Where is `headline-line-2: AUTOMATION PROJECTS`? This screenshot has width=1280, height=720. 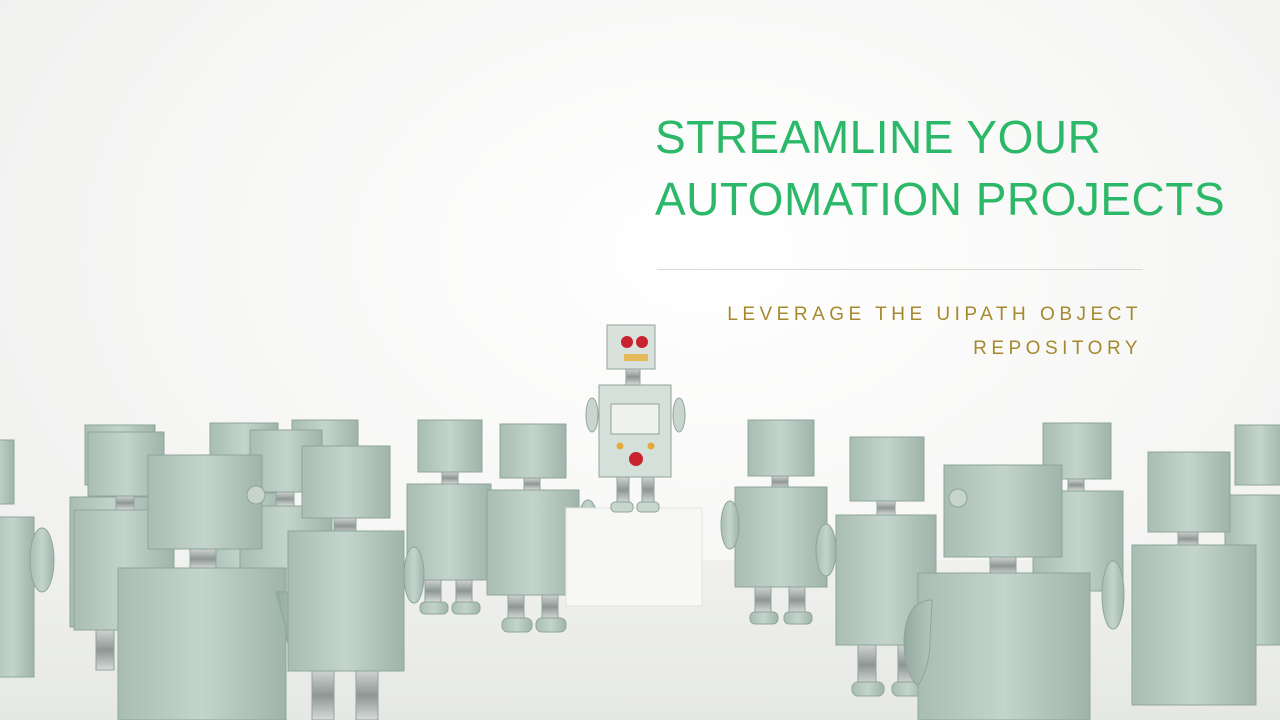 headline-line-2: AUTOMATION PROJECTS is located at coordinates (940, 199).